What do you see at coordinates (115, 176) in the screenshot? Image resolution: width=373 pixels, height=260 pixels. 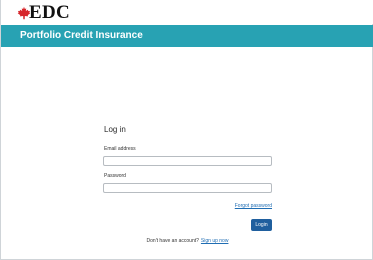 I see `password-label: Password` at bounding box center [115, 176].